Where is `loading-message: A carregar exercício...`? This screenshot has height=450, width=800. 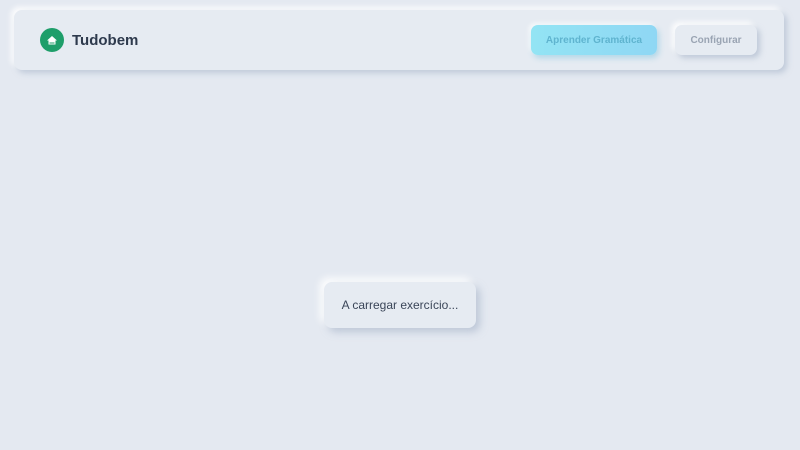
loading-message: A carregar exercício... is located at coordinates (400, 305).